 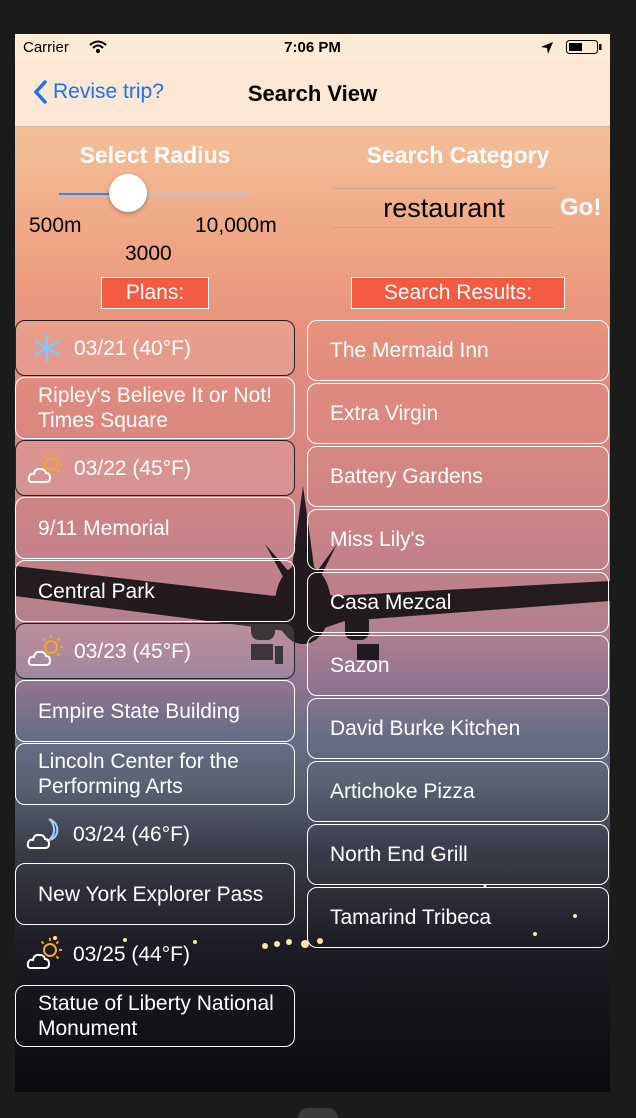 I want to click on plan-item: Lincoln Center for the Performing Arts, so click(x=155, y=774).